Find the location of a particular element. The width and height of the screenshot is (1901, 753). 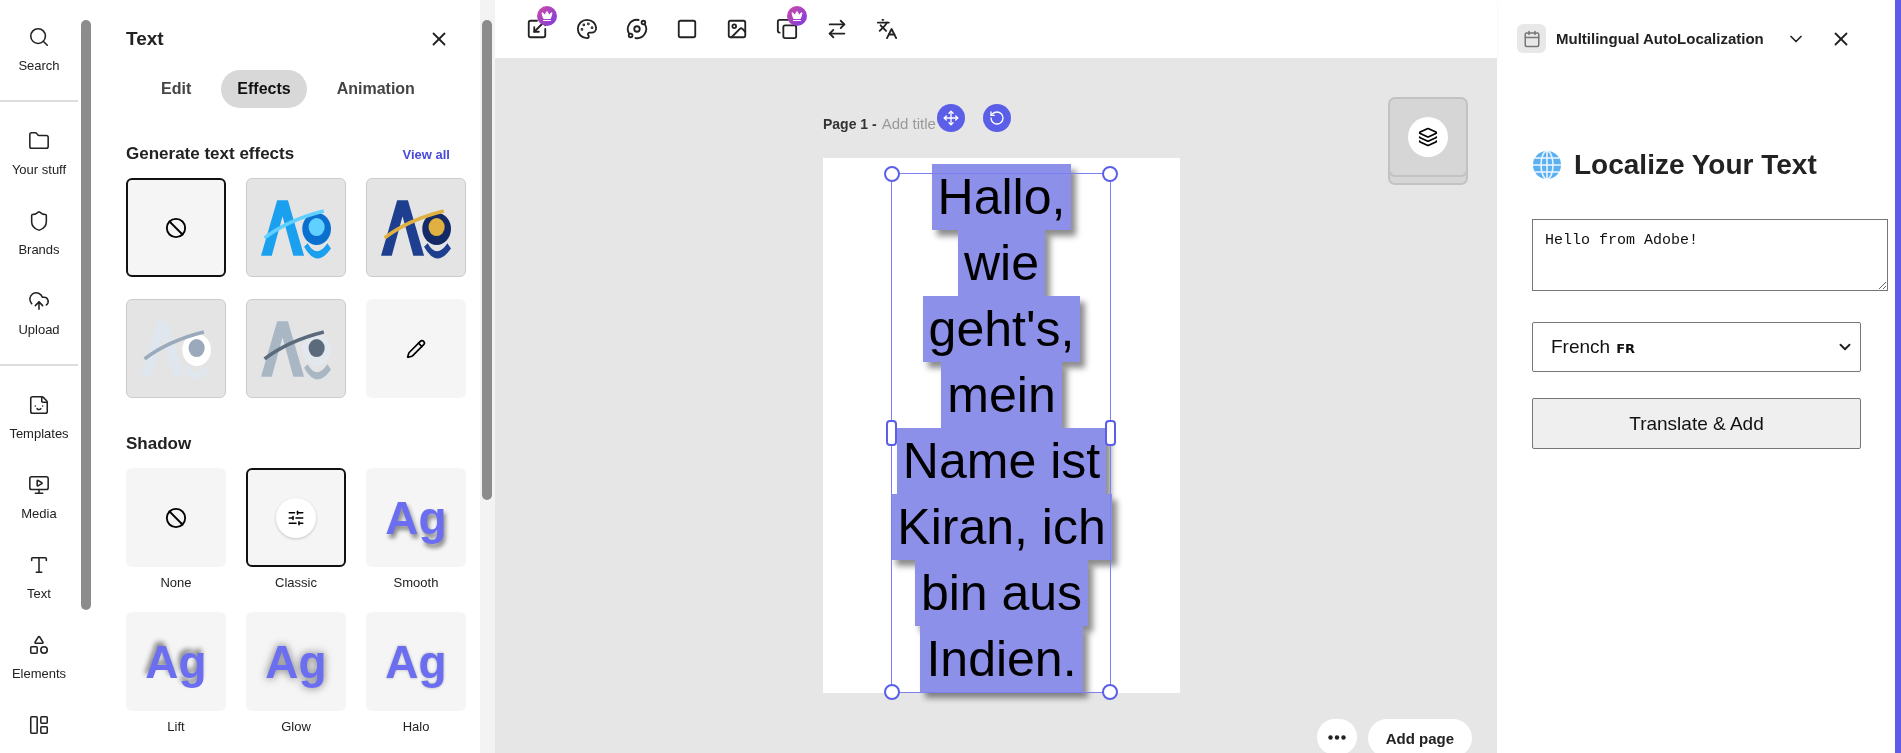

rotate-icon is located at coordinates (997, 118).